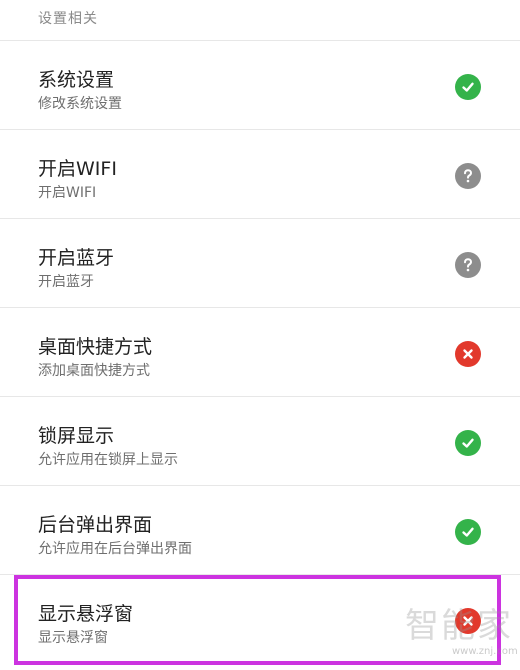  Describe the element at coordinates (95, 525) in the screenshot. I see `permission-title: 后台弹出界面` at that location.